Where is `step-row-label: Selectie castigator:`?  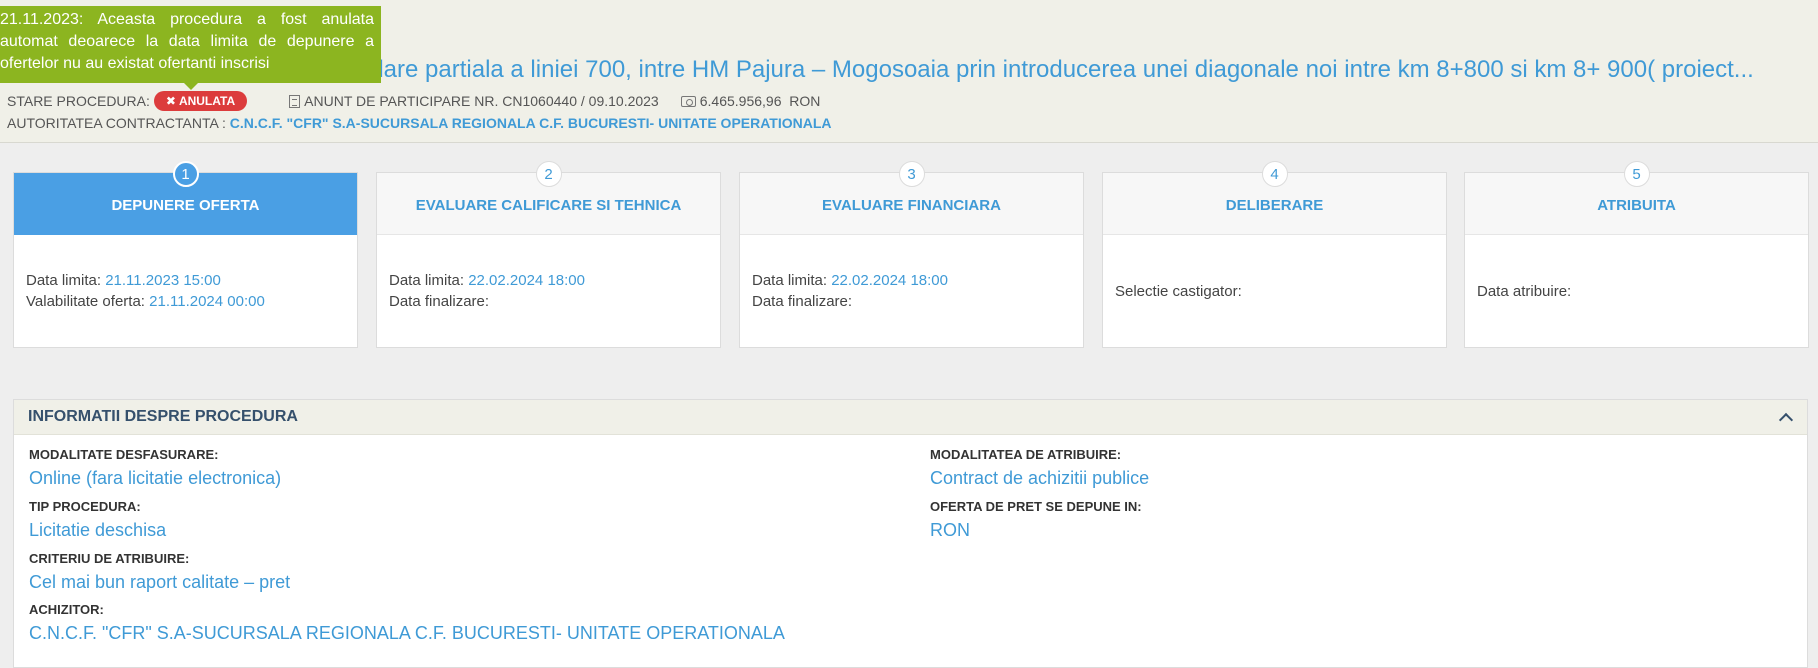 step-row-label: Selectie castigator: is located at coordinates (1178, 291).